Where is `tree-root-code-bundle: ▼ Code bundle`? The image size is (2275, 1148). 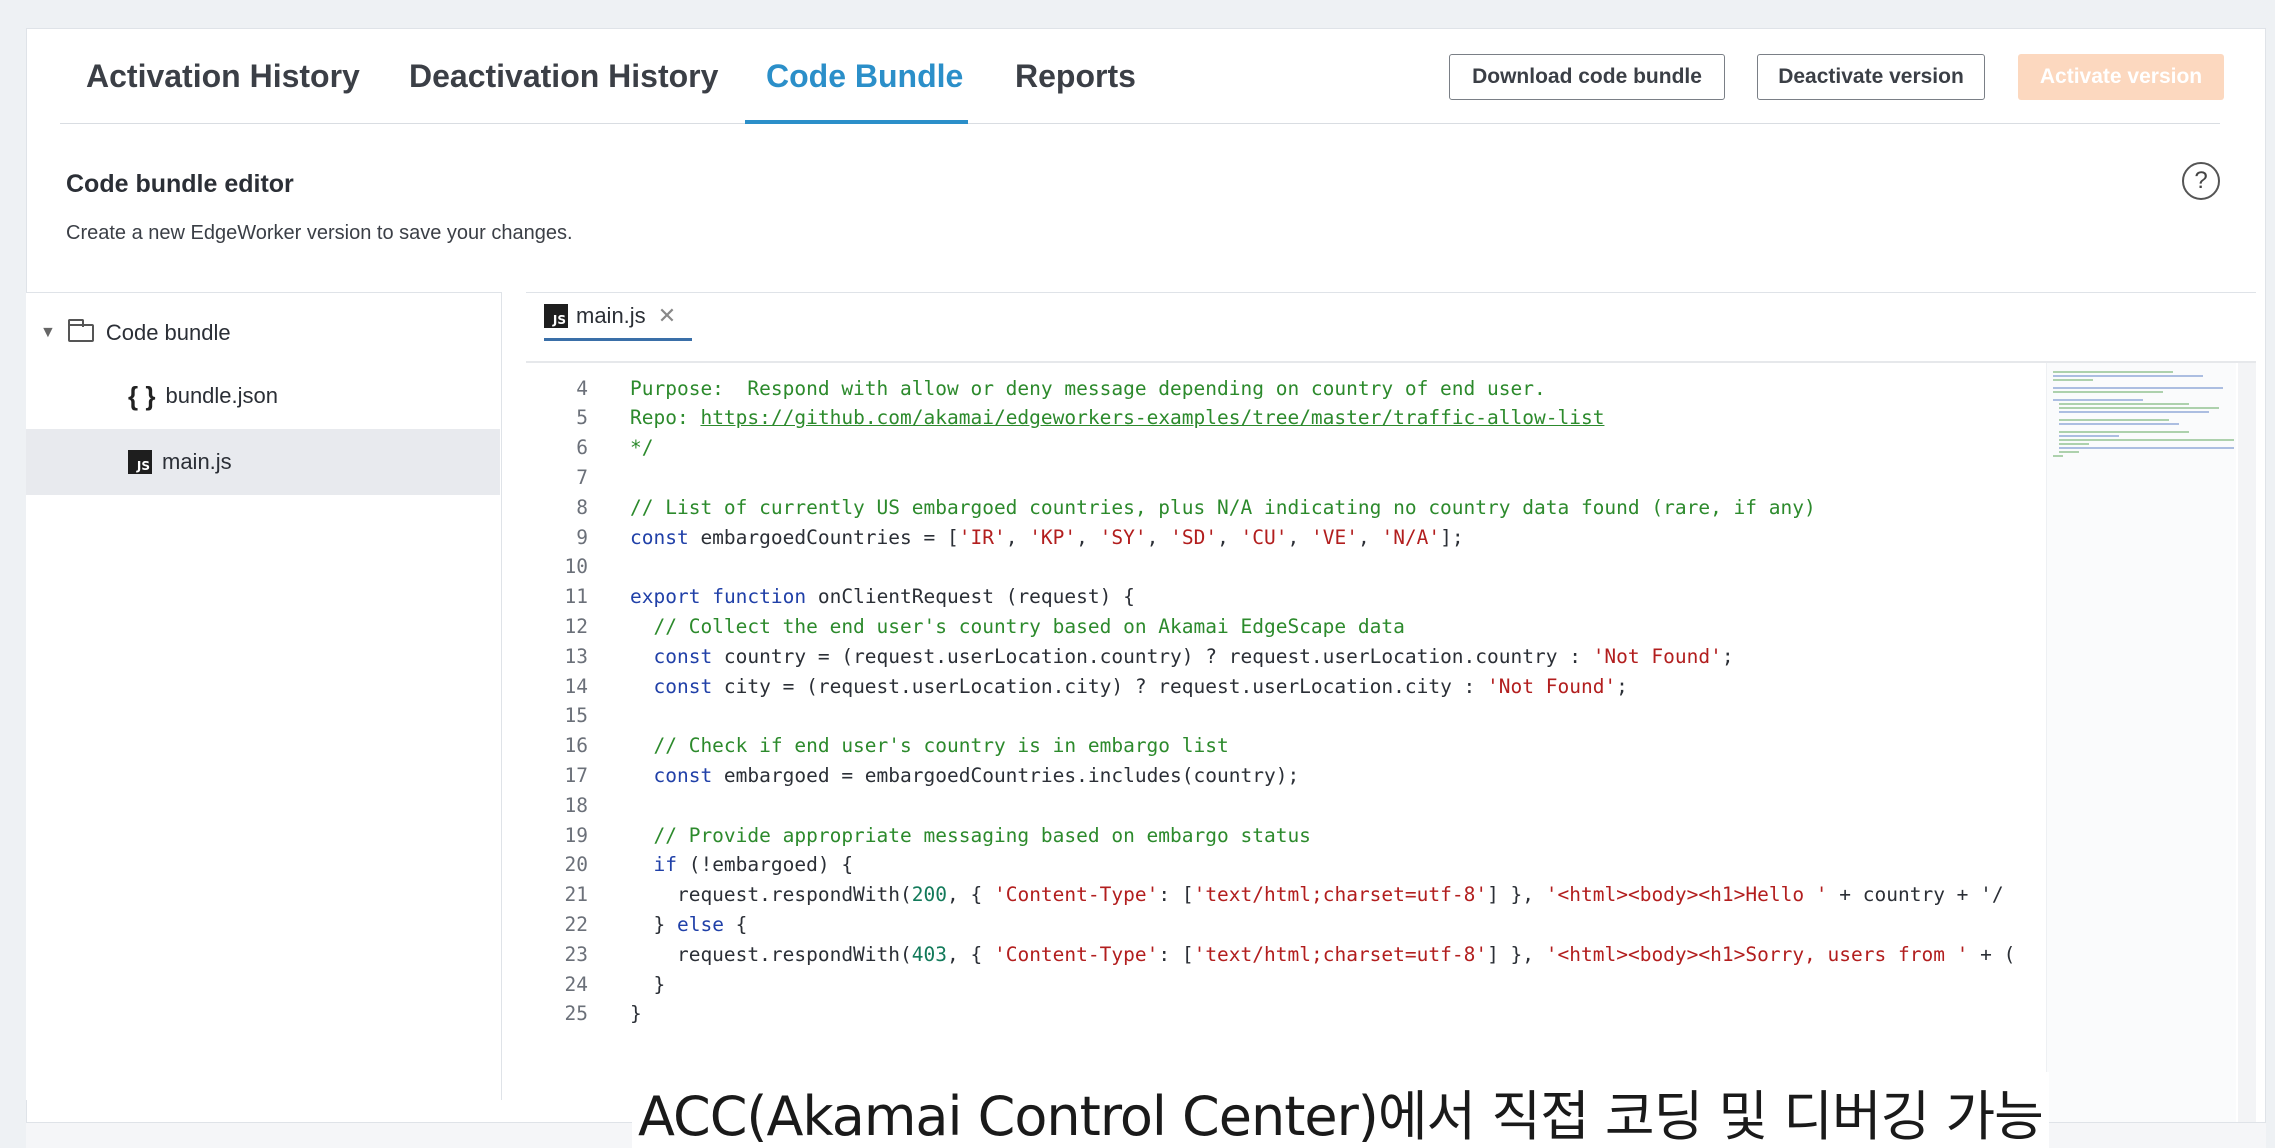 tree-root-code-bundle: ▼ Code bundle is located at coordinates (135, 333).